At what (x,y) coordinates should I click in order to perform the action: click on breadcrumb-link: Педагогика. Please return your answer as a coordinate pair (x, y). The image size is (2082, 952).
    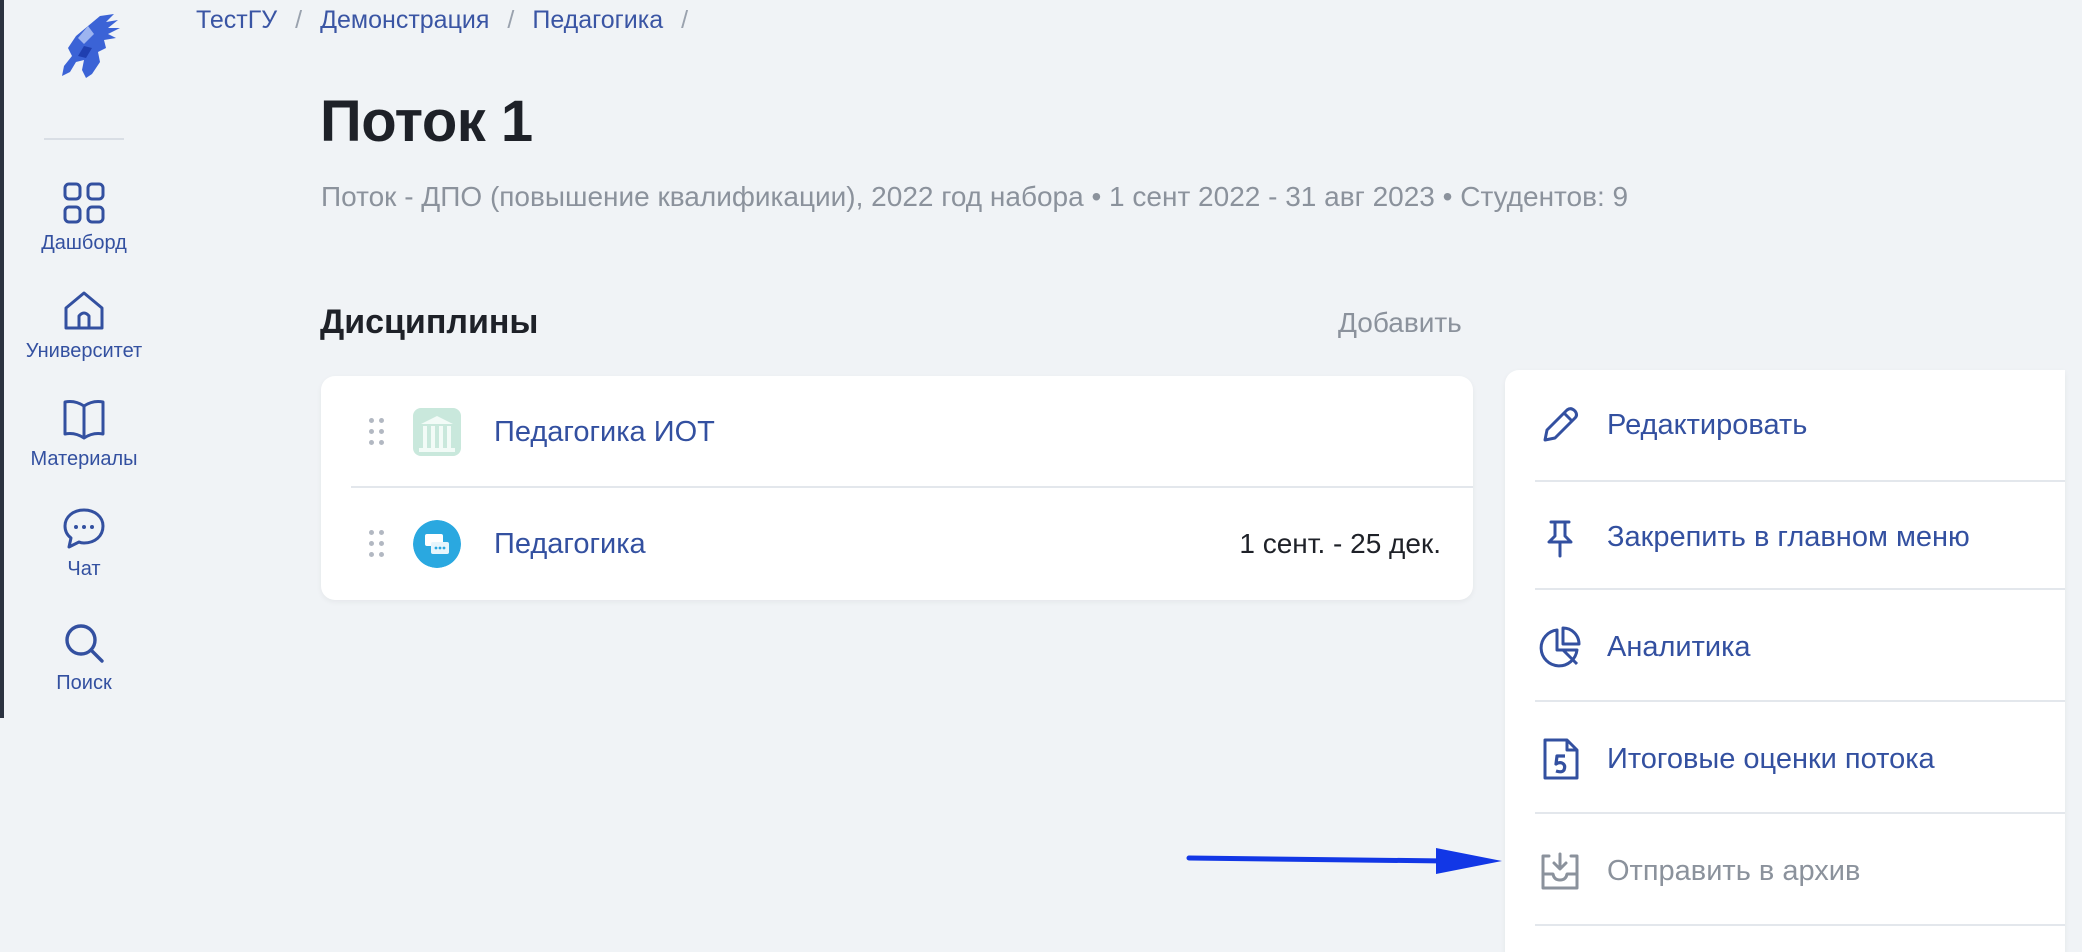
    Looking at the image, I should click on (597, 20).